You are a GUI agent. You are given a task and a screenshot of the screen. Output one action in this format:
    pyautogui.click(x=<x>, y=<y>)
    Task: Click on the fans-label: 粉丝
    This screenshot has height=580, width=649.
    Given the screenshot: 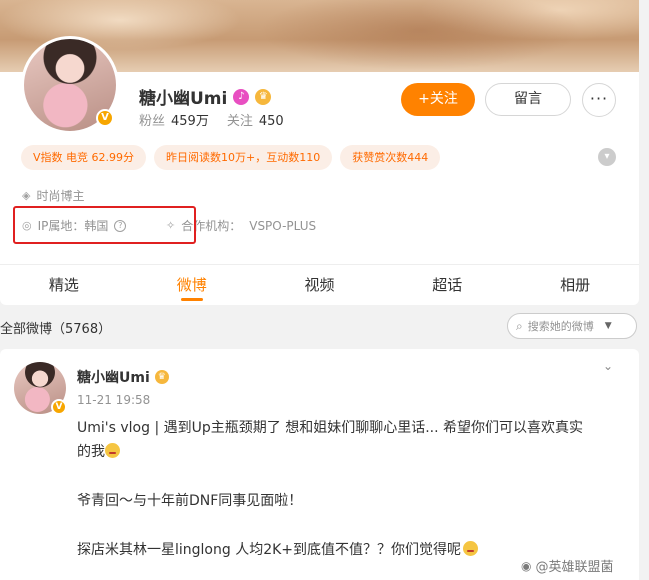 What is the action you would take?
    pyautogui.click(x=152, y=121)
    